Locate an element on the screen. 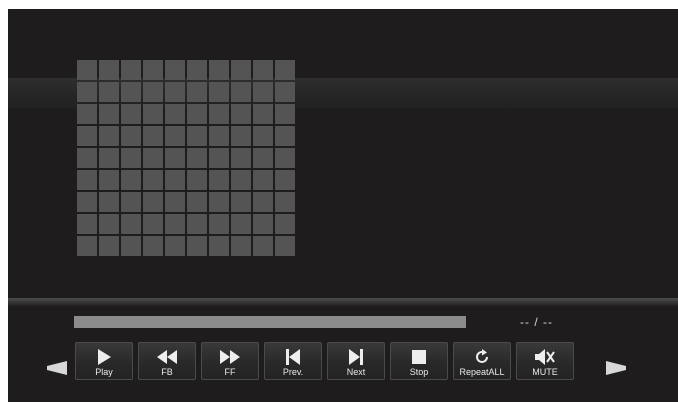 Image resolution: width=678 pixels, height=402 pixels. progress-bar is located at coordinates (270, 322).